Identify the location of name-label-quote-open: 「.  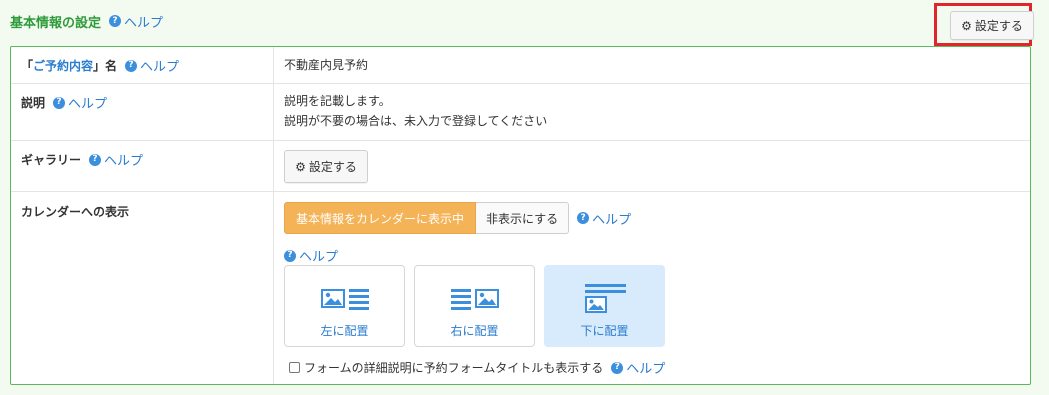
(27, 66).